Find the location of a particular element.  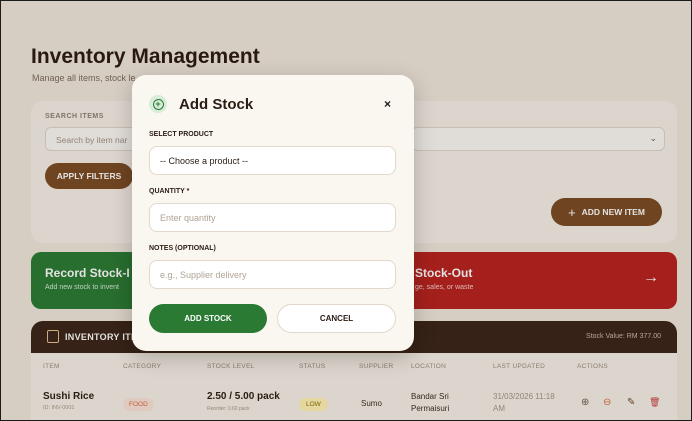

notes-label: NOTES (OPTIONAL) is located at coordinates (182, 248).